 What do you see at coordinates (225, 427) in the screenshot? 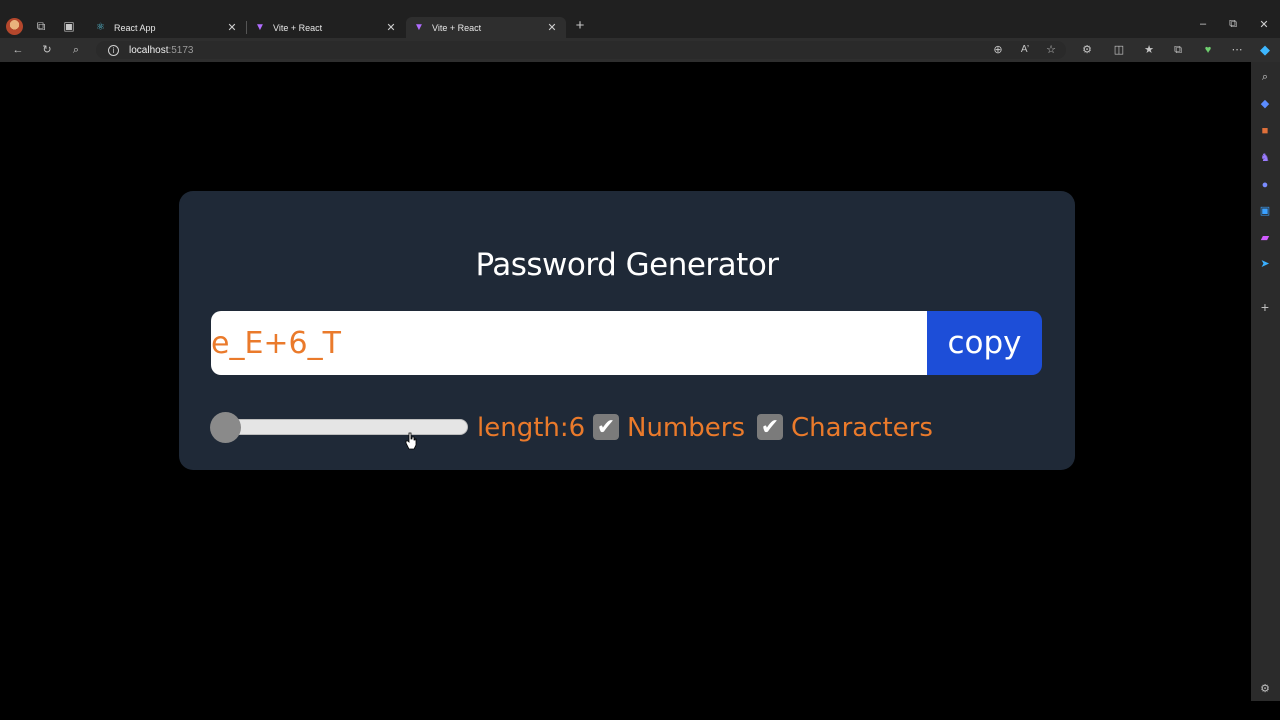
I see `length-slider-thumb` at bounding box center [225, 427].